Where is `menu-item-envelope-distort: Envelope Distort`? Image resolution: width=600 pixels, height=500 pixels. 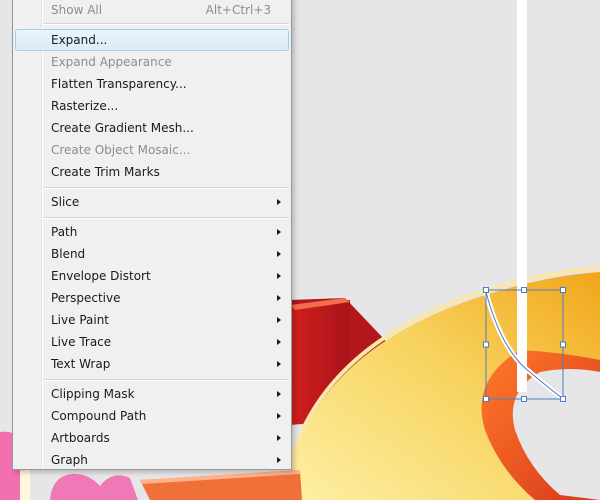 menu-item-envelope-distort: Envelope Distort is located at coordinates (152, 276).